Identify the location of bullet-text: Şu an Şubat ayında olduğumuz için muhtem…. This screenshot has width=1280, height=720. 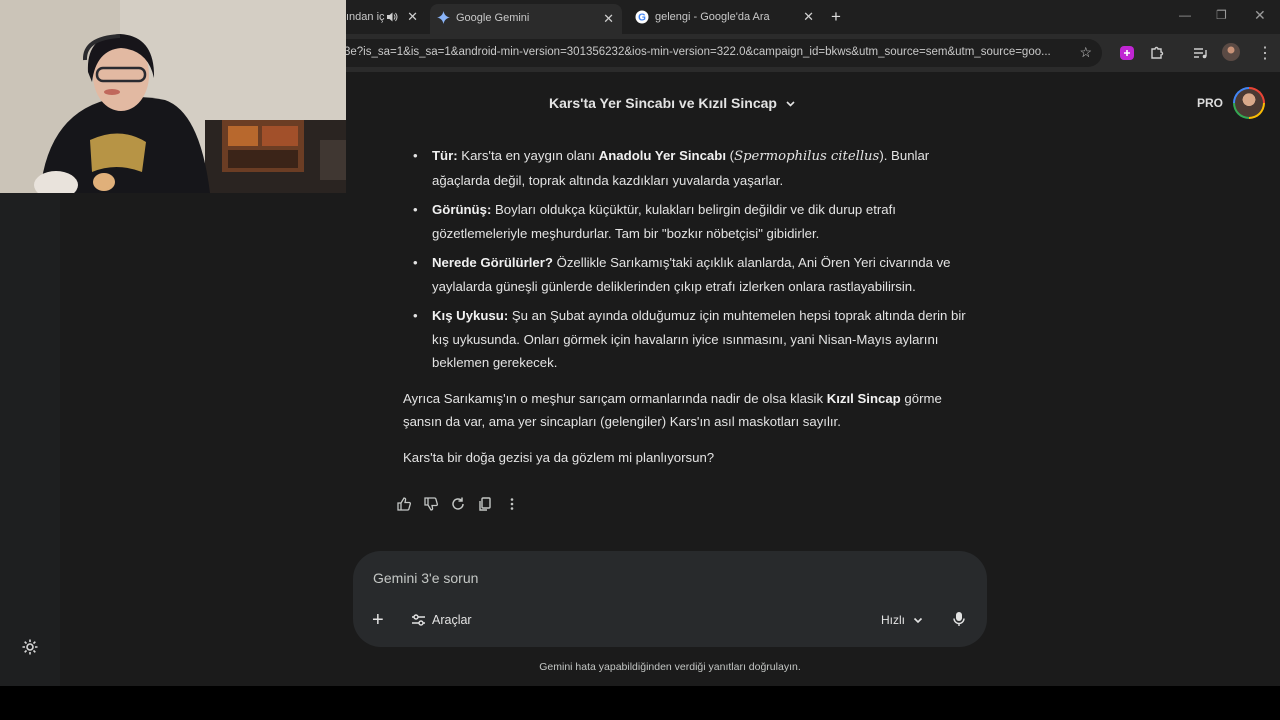
(699, 339).